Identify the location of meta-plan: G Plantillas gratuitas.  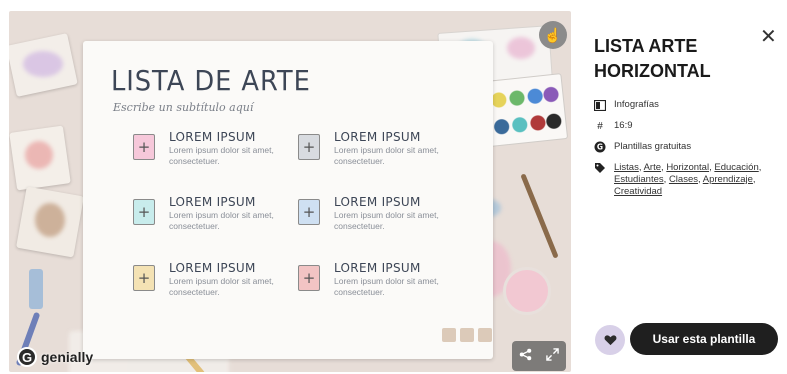
(642, 147).